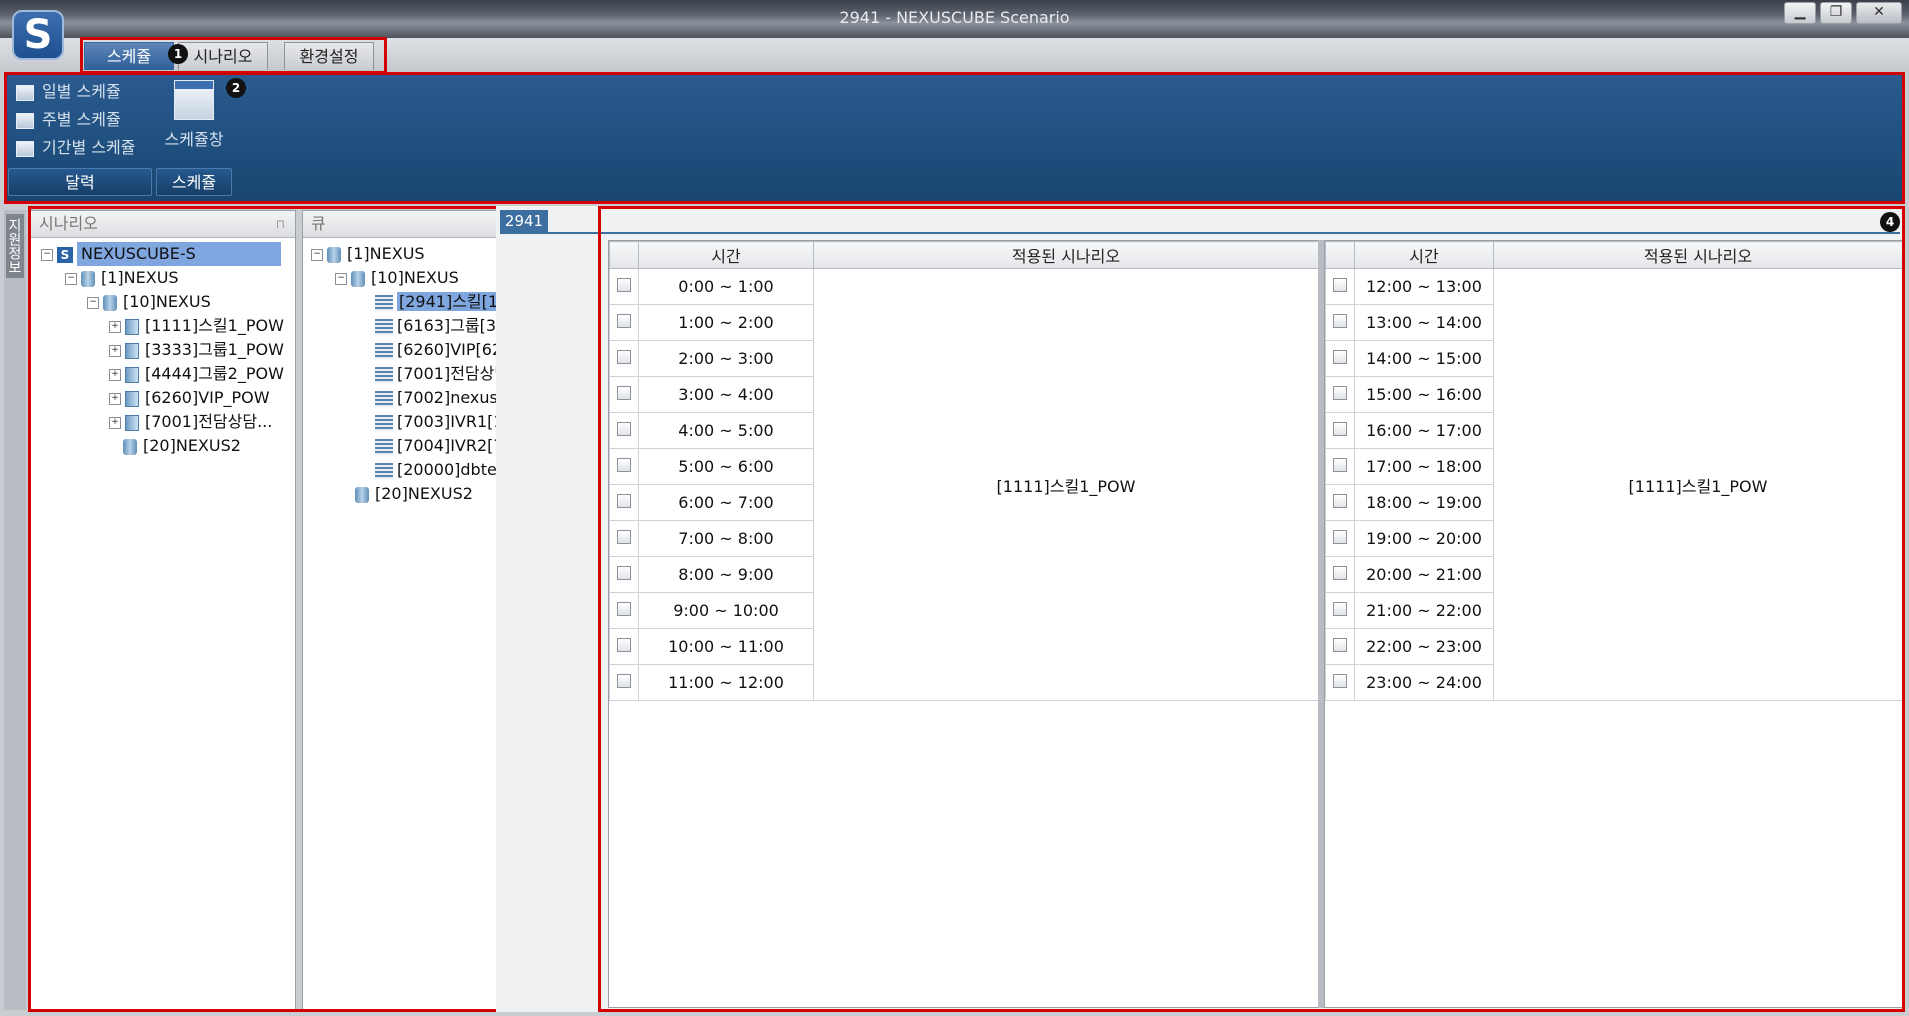 The image size is (1909, 1016). What do you see at coordinates (178, 54) in the screenshot?
I see `annotation-badge-1: 1` at bounding box center [178, 54].